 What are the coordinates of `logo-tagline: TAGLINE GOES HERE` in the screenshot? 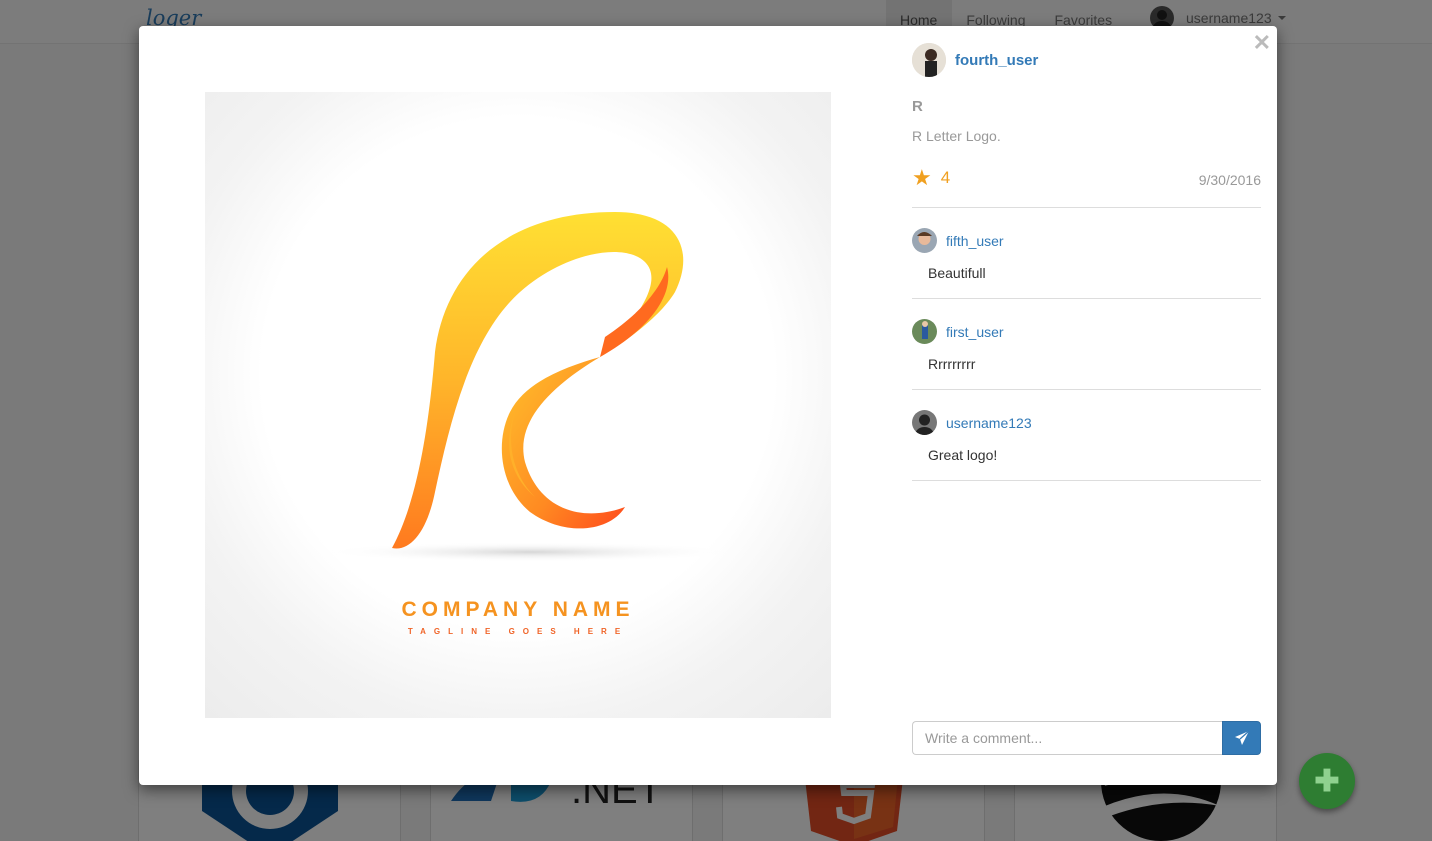 It's located at (518, 631).